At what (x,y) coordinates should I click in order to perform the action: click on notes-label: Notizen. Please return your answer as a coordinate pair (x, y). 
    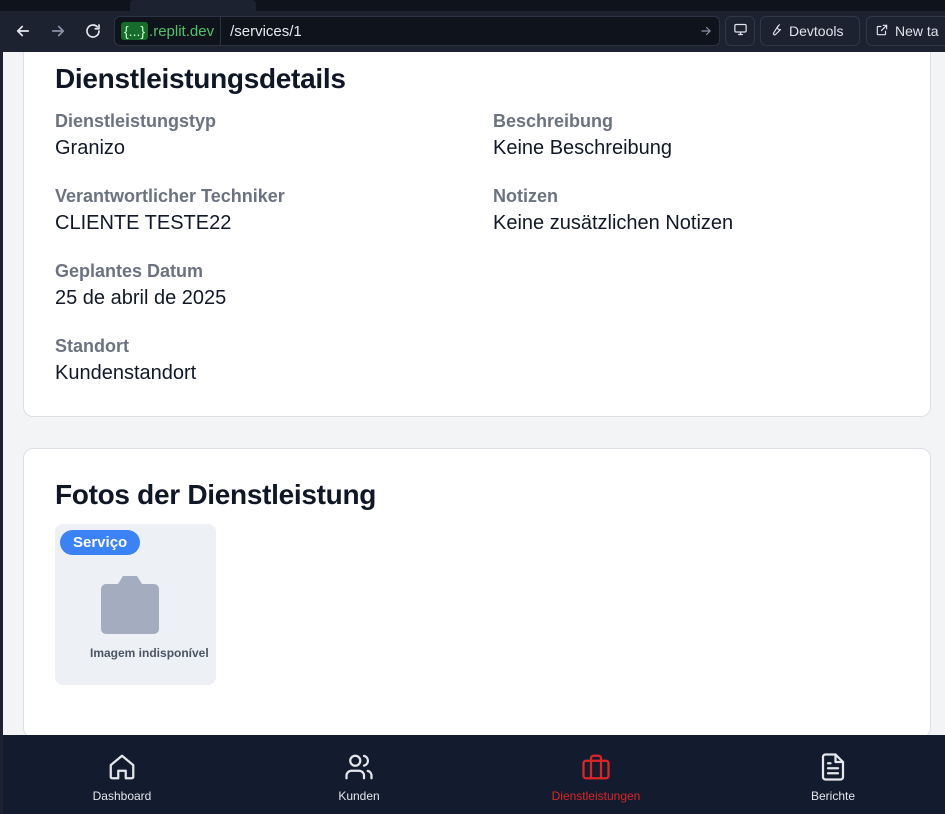
    Looking at the image, I should click on (525, 196).